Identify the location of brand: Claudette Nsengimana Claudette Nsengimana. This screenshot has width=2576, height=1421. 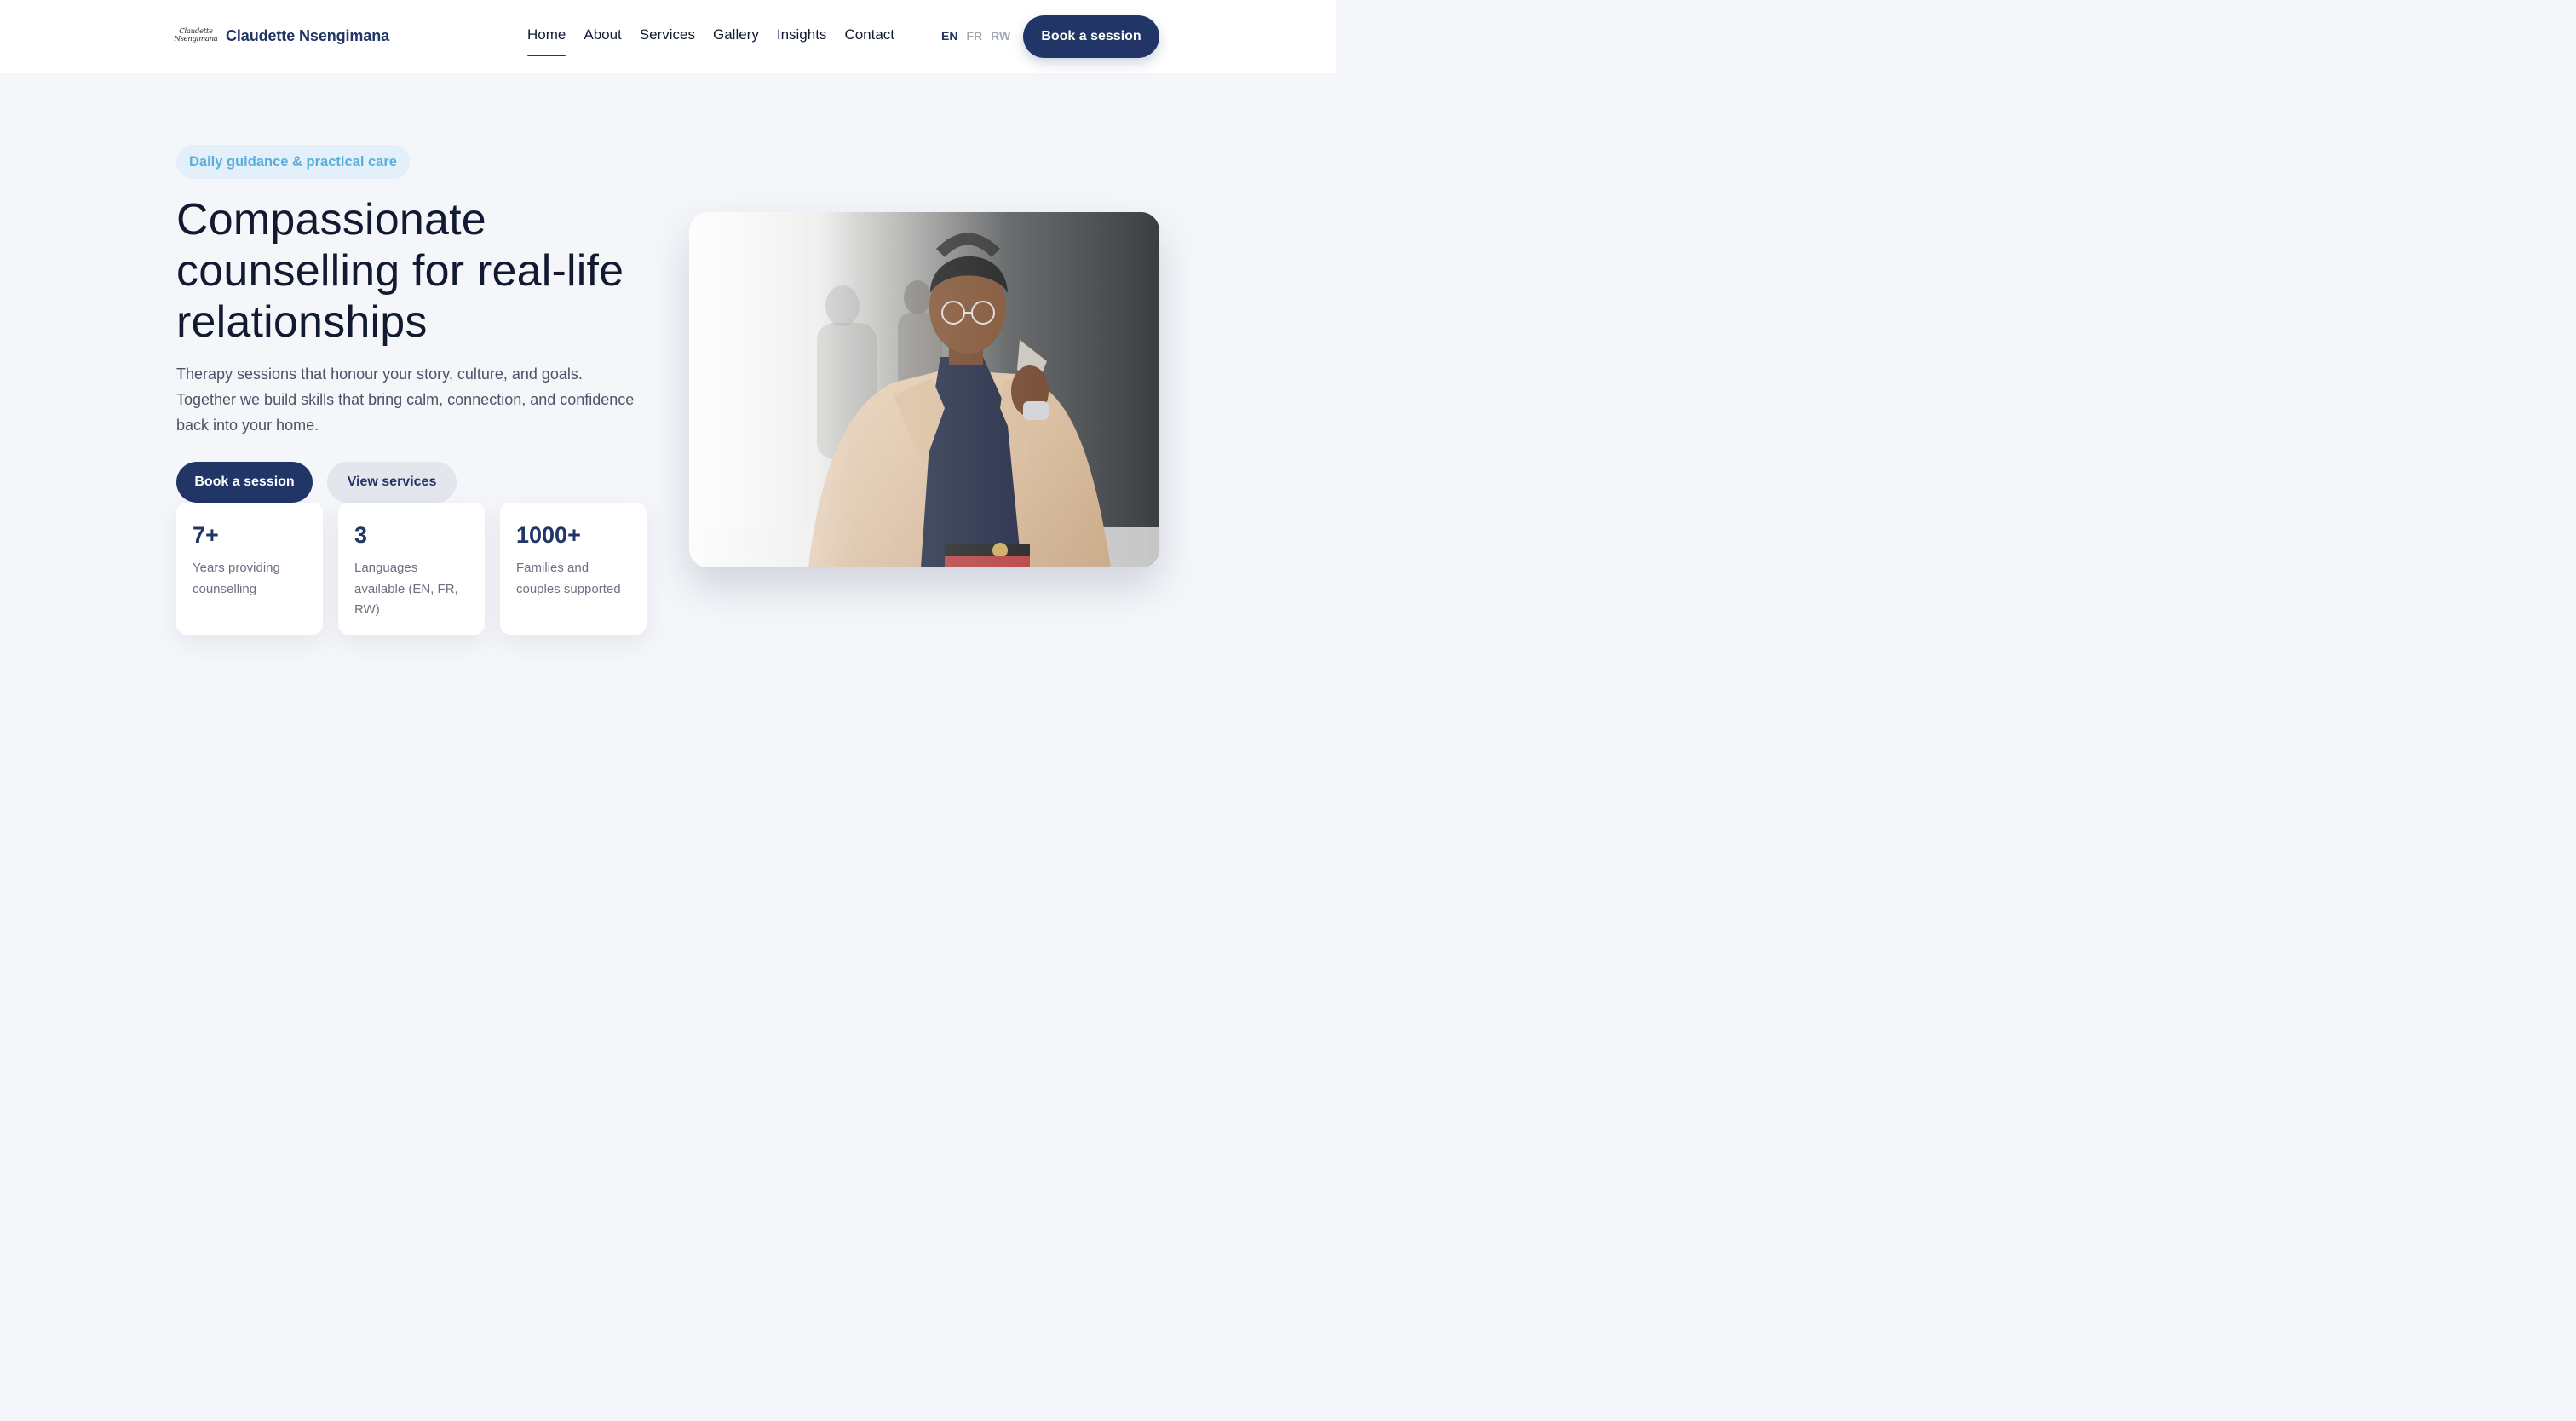
(281, 35).